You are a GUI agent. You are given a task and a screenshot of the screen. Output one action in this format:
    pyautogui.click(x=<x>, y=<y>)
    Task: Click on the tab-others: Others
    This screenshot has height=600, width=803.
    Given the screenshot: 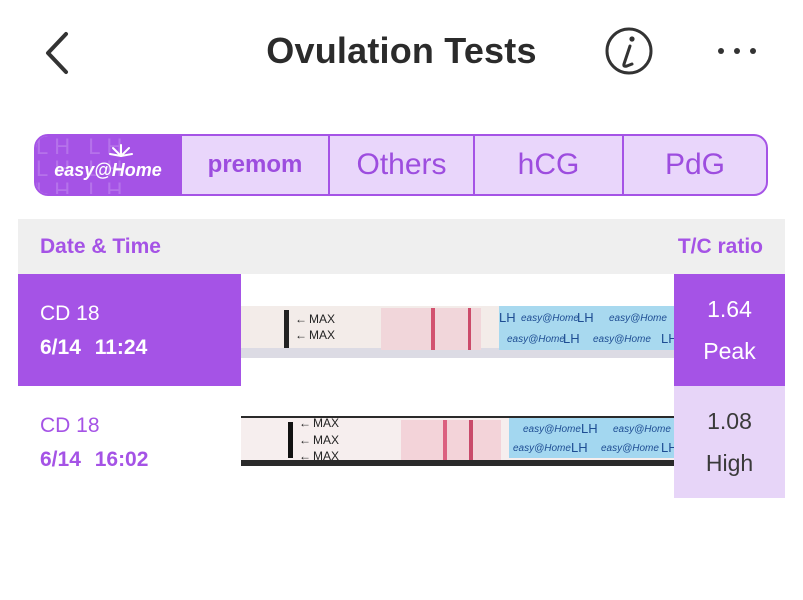 What is the action you would take?
    pyautogui.click(x=402, y=165)
    